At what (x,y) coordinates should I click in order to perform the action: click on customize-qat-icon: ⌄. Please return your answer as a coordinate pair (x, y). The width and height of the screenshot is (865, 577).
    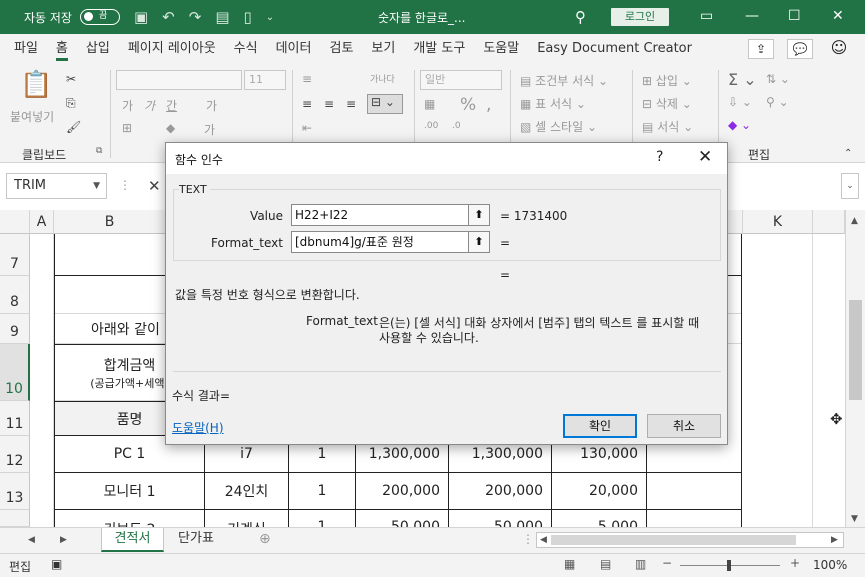
    Looking at the image, I should click on (270, 17).